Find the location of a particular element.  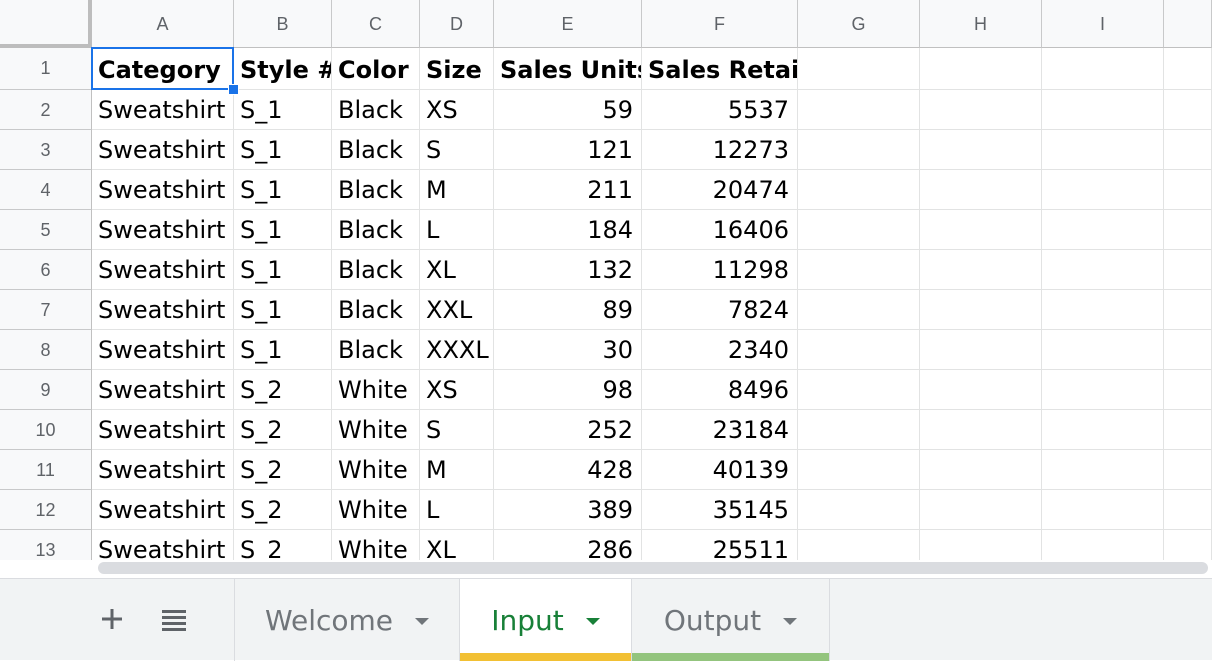

column-header-C: C is located at coordinates (376, 24).